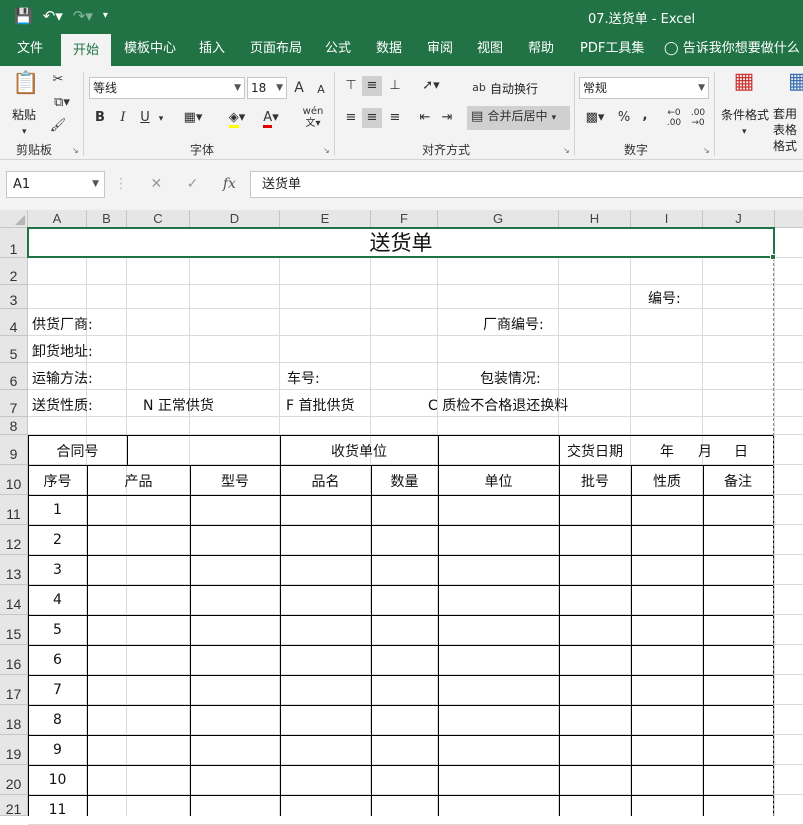 This screenshot has width=803, height=825. I want to click on row-header: 4, so click(14, 322).